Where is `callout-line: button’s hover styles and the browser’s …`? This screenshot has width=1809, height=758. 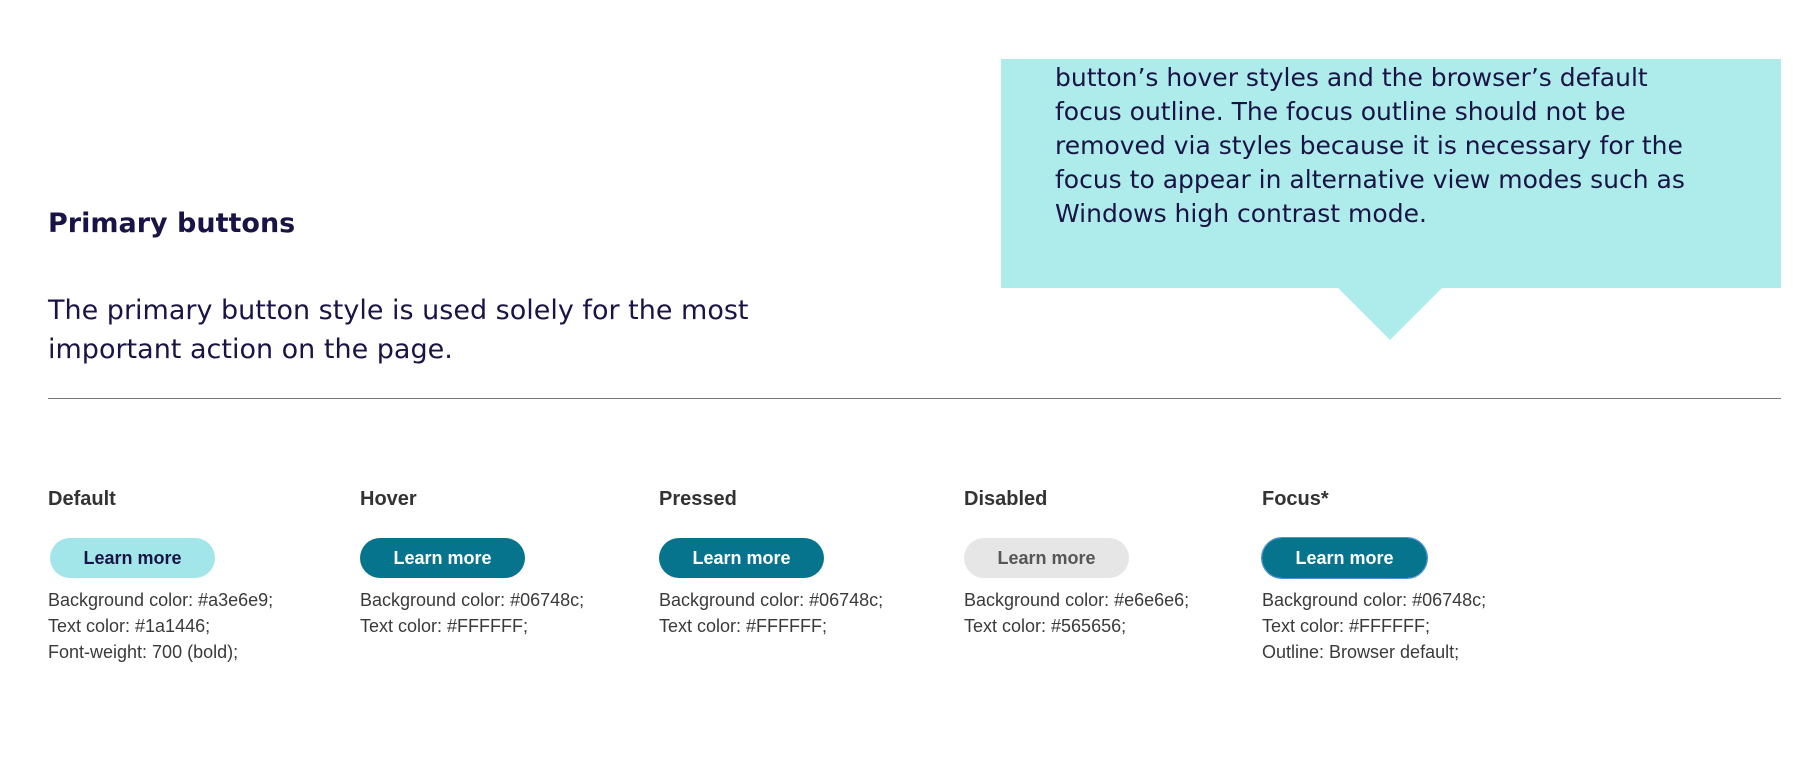
callout-line: button’s hover styles and the browser’s … is located at coordinates (1351, 77).